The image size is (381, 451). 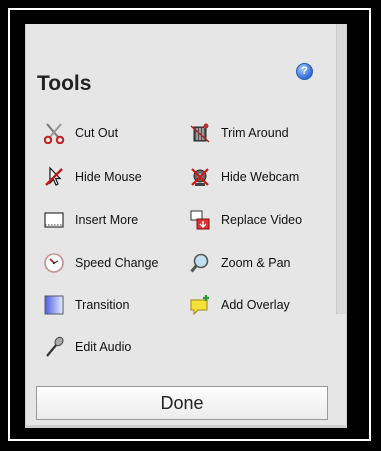 I want to click on tool-replace-video: Replace Video, so click(x=244, y=220).